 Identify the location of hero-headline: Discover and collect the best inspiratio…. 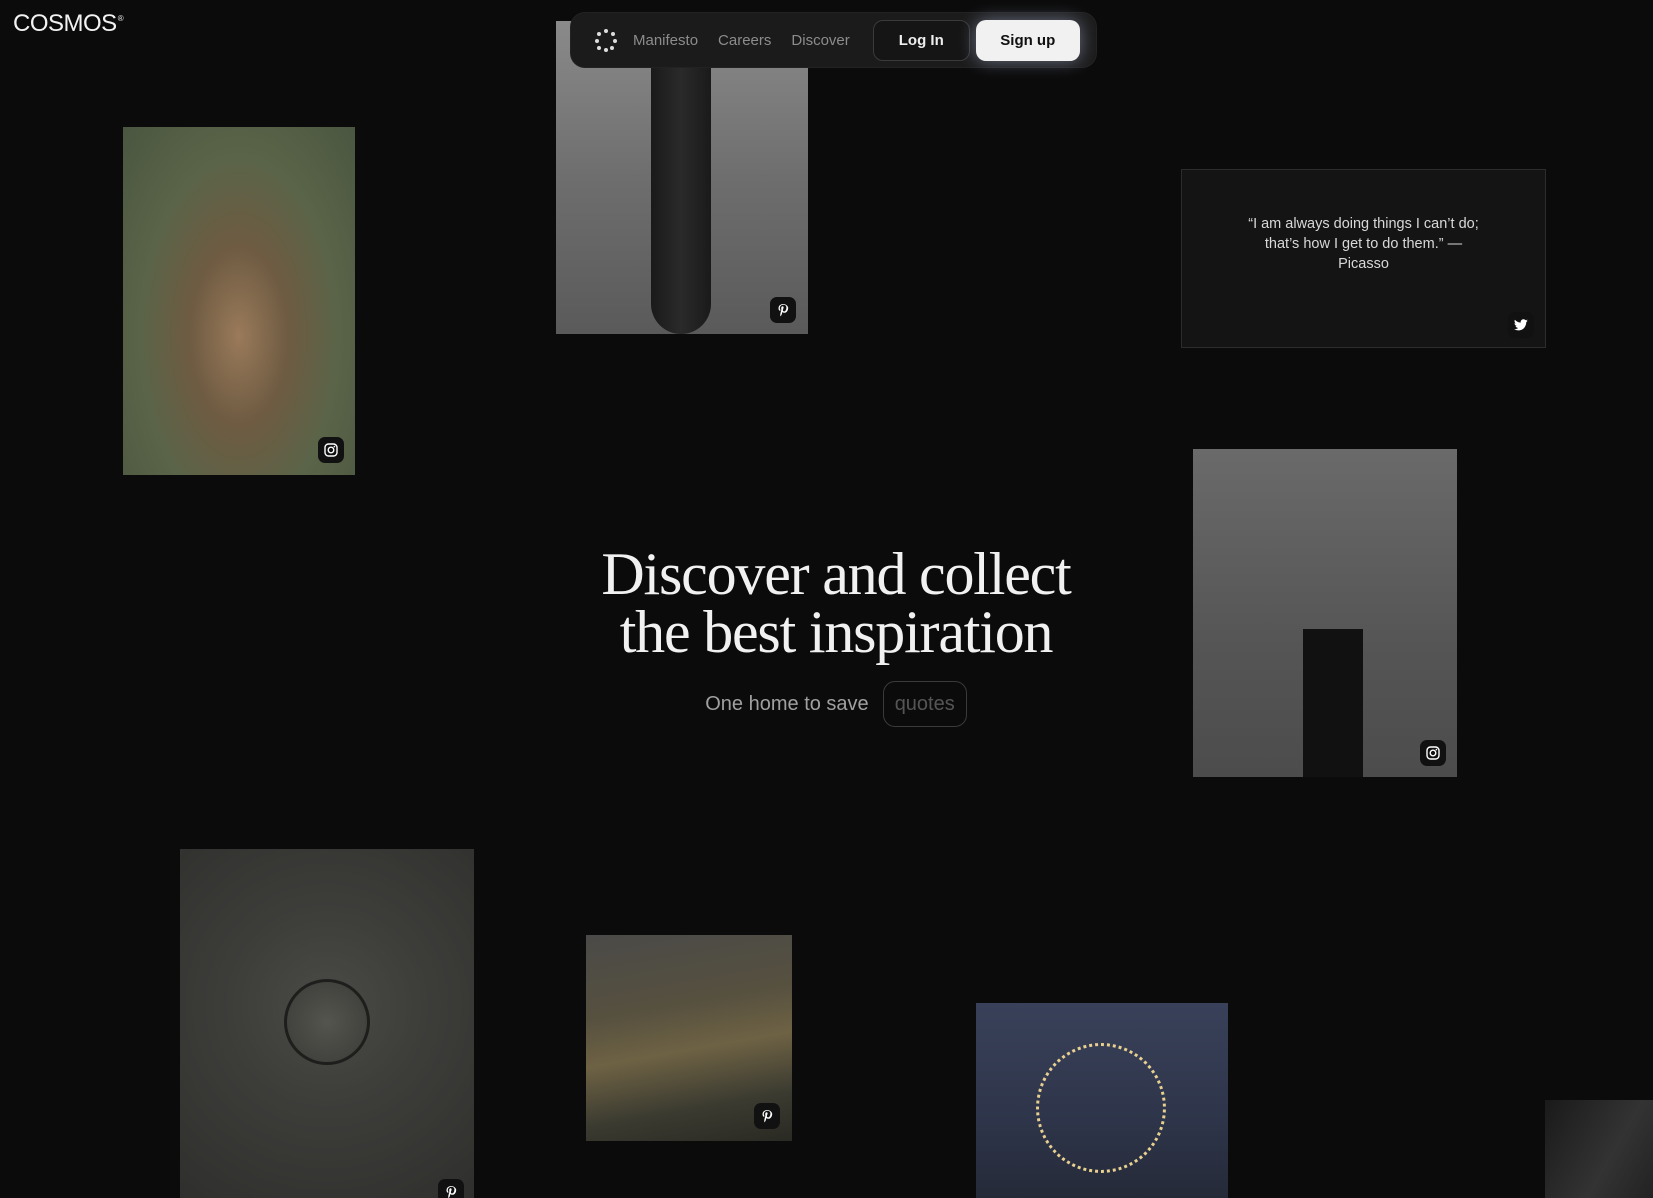
(836, 603).